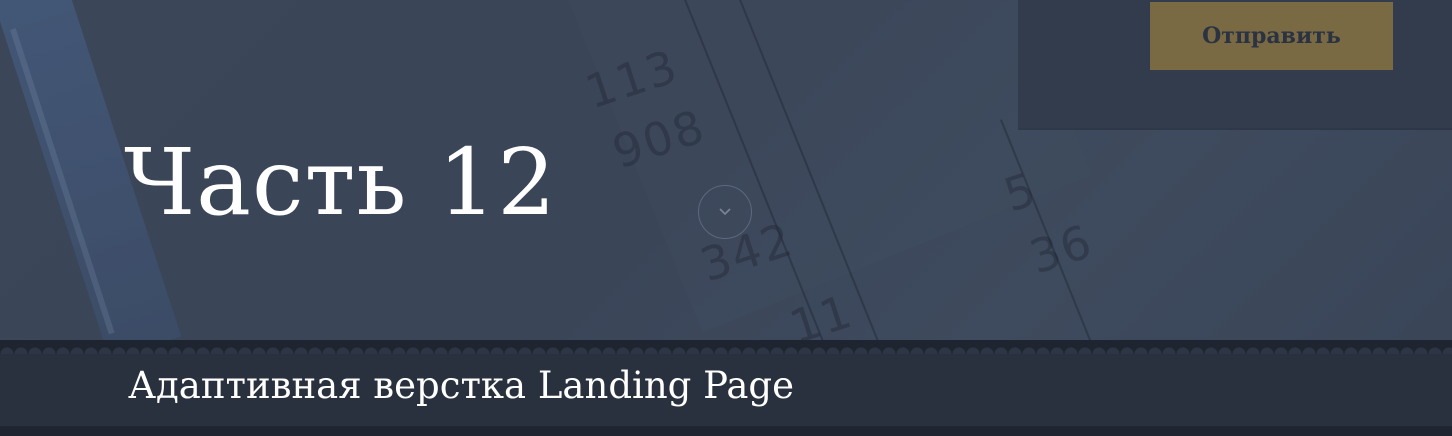  I want to click on background-number: 36, so click(1061, 249).